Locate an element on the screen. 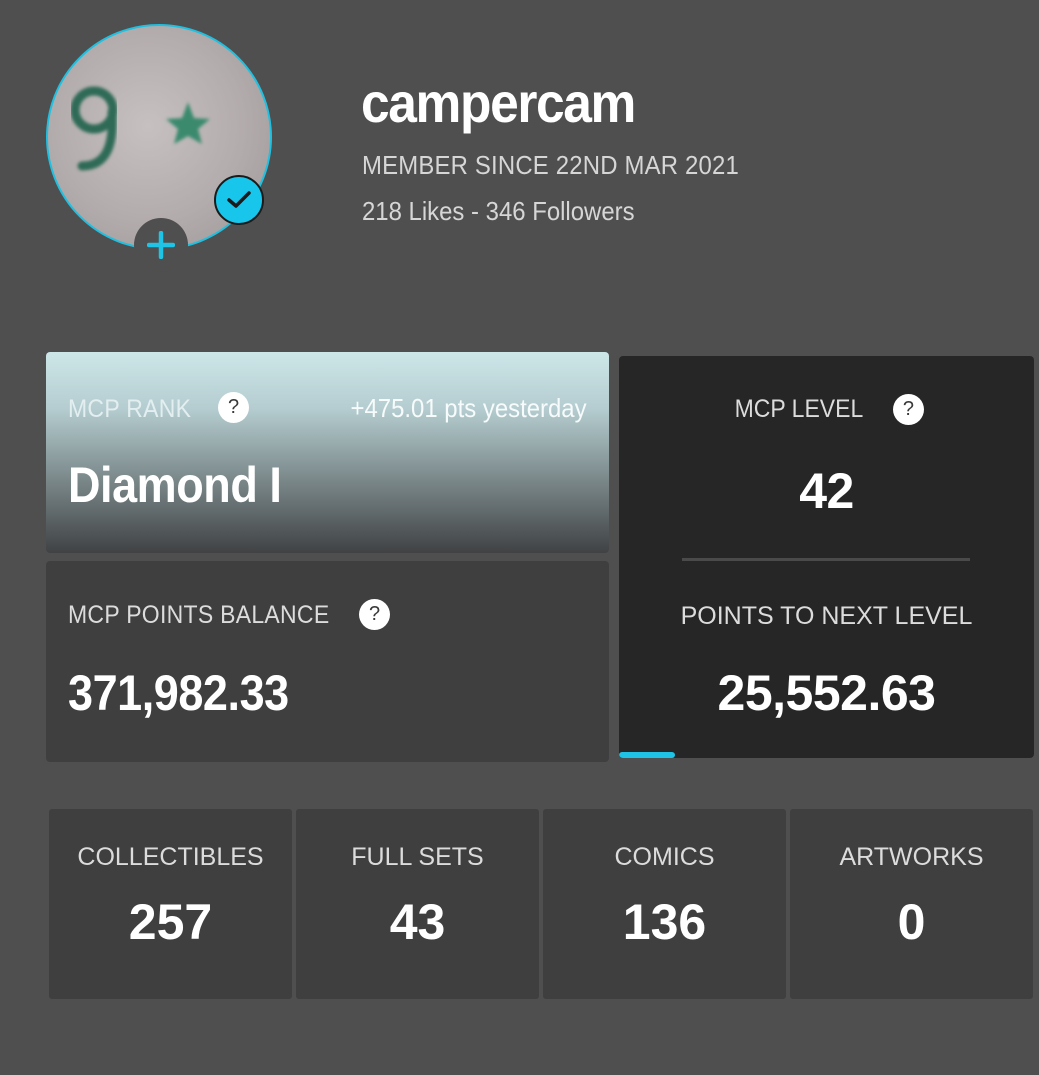 This screenshot has width=1039, height=1075. likes-followers: 218 Likes - 346 Followers is located at coordinates (498, 211).